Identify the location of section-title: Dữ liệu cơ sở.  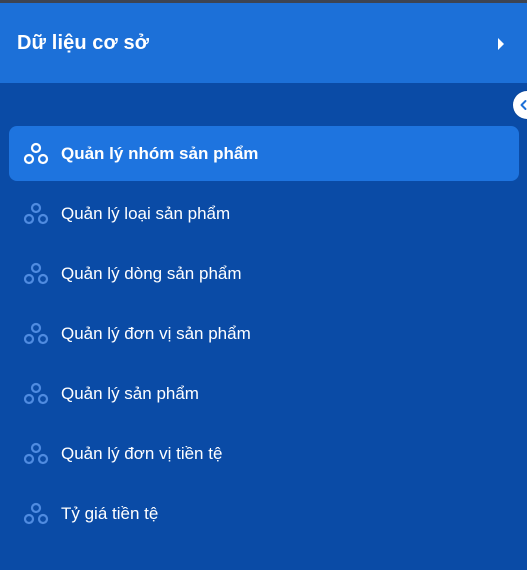
(83, 42).